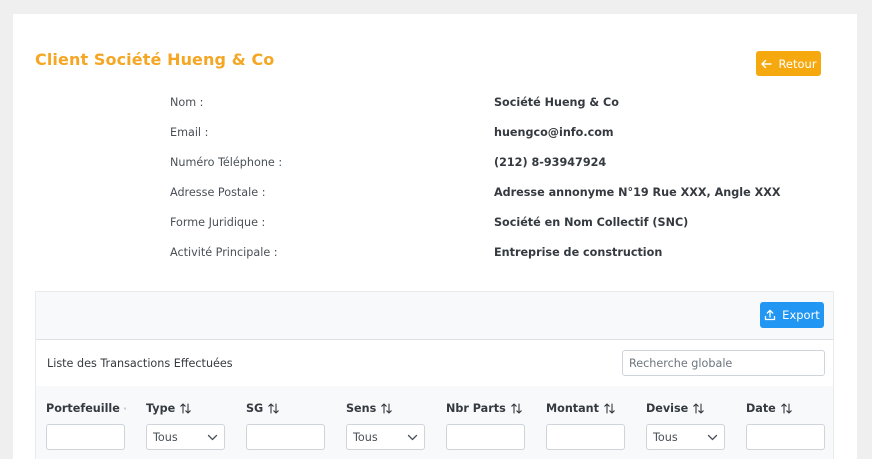 The image size is (872, 459). I want to click on table-toolbar: Export, so click(434, 316).